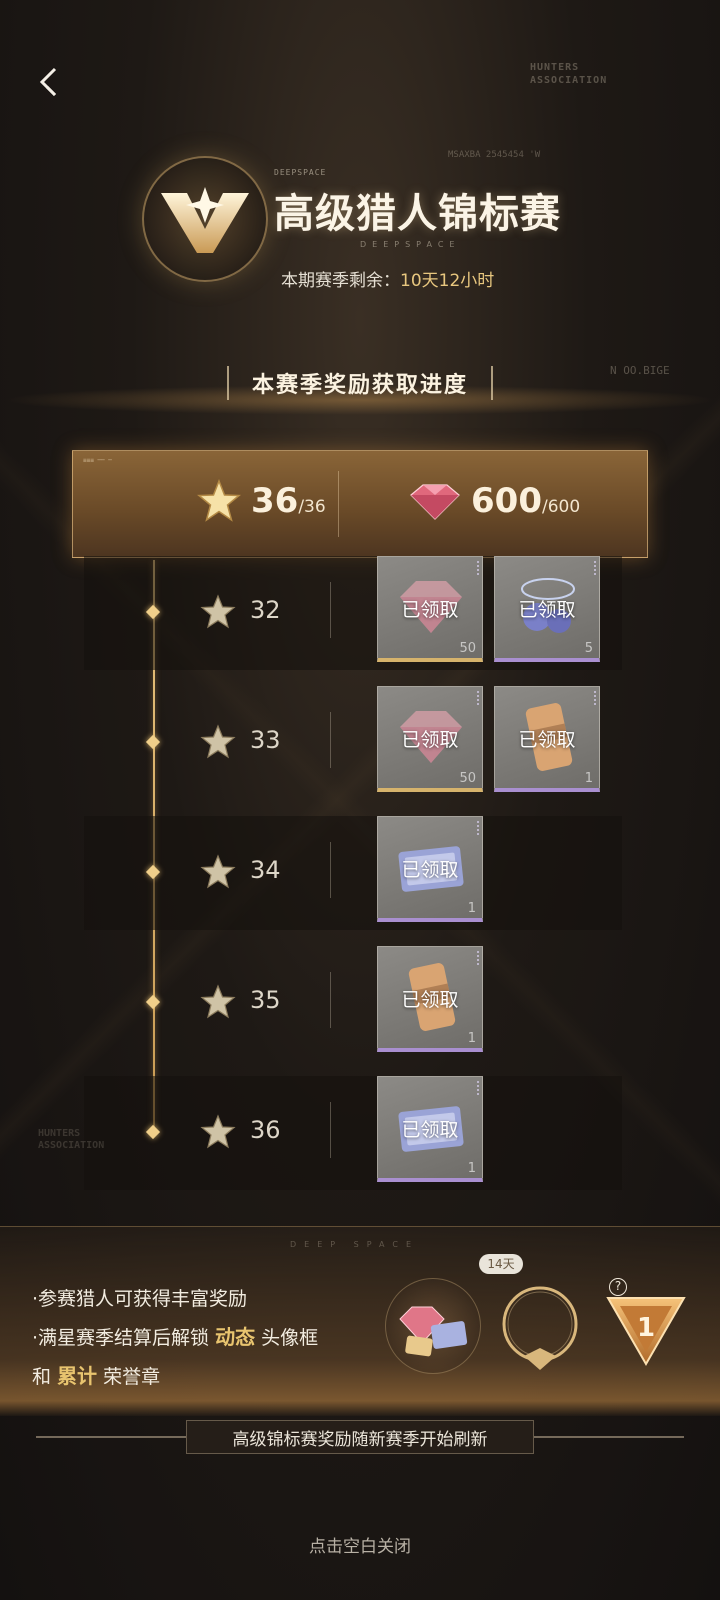 The height and width of the screenshot is (1600, 720). What do you see at coordinates (265, 1000) in the screenshot?
I see `tier-stars: 35` at bounding box center [265, 1000].